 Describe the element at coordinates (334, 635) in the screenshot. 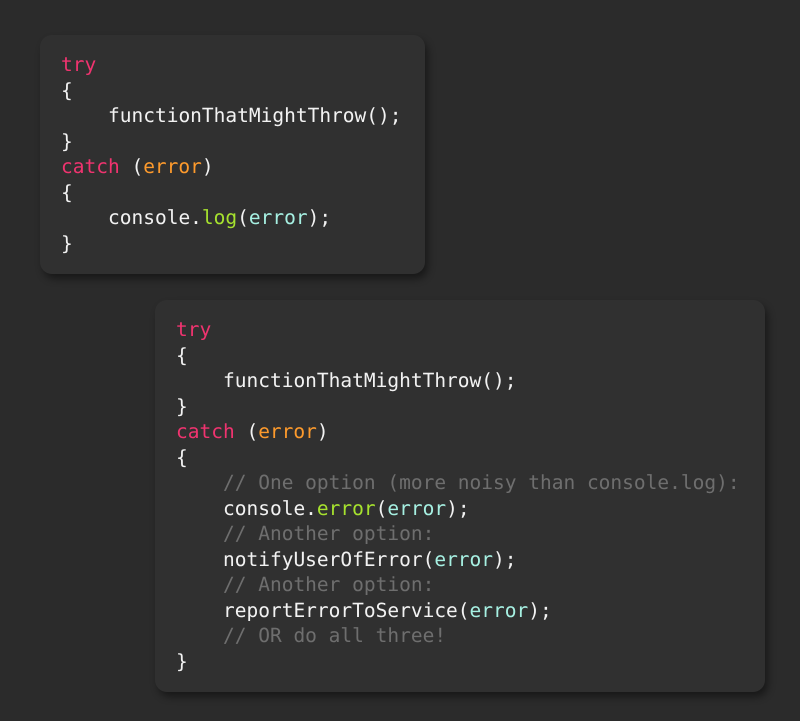

I see `code-comment: // OR do all three!` at that location.